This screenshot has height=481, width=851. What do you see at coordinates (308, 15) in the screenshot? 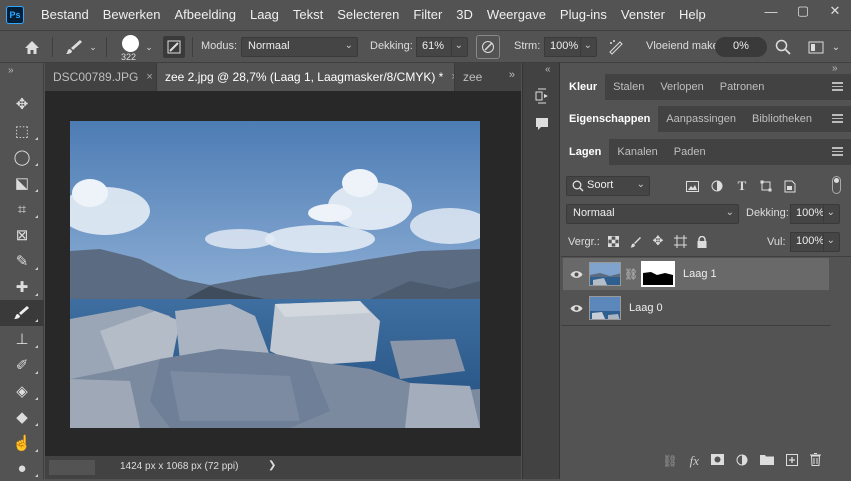
I see `menu-tekst: Tekst` at bounding box center [308, 15].